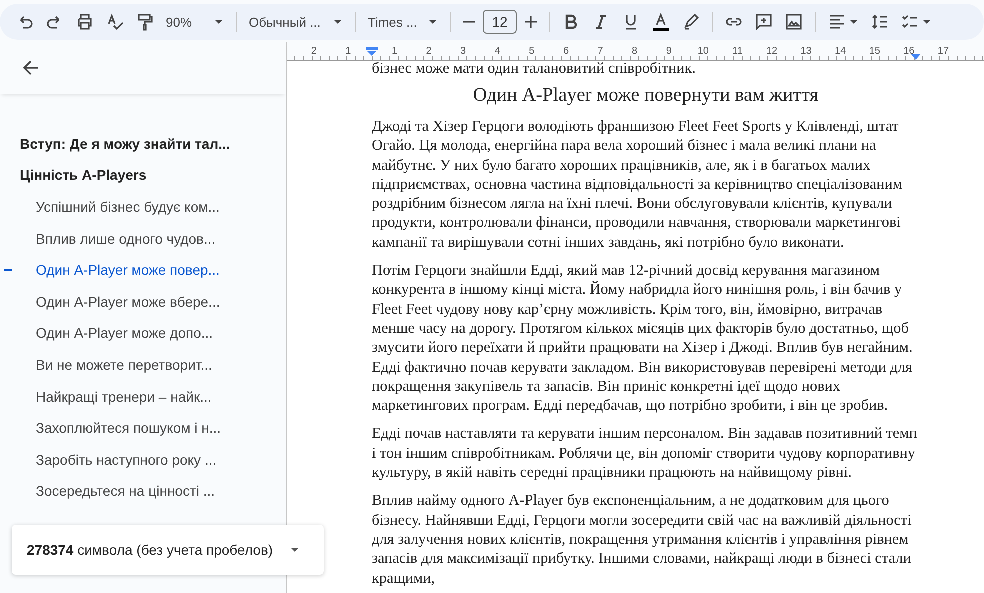 The height and width of the screenshot is (593, 984). I want to click on zoom-dropdown: 90%, so click(195, 22).